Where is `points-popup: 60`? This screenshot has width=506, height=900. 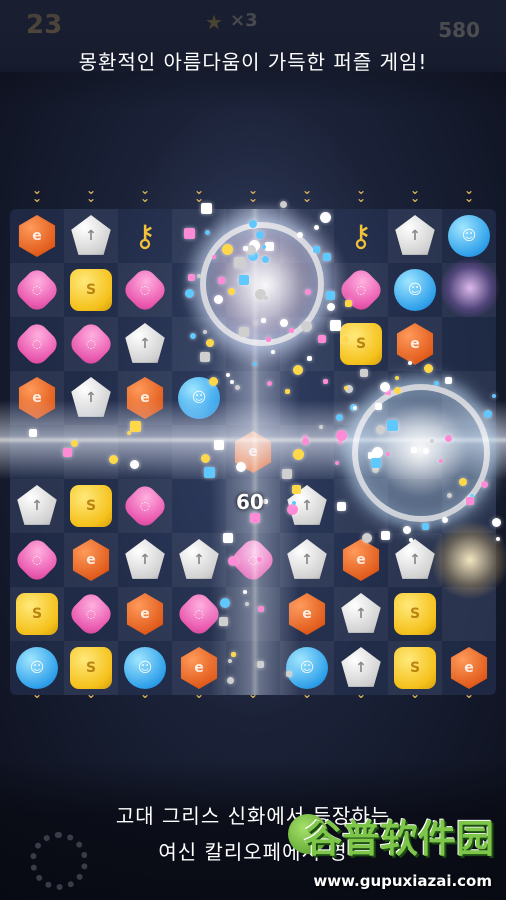
points-popup: 60 is located at coordinates (250, 502).